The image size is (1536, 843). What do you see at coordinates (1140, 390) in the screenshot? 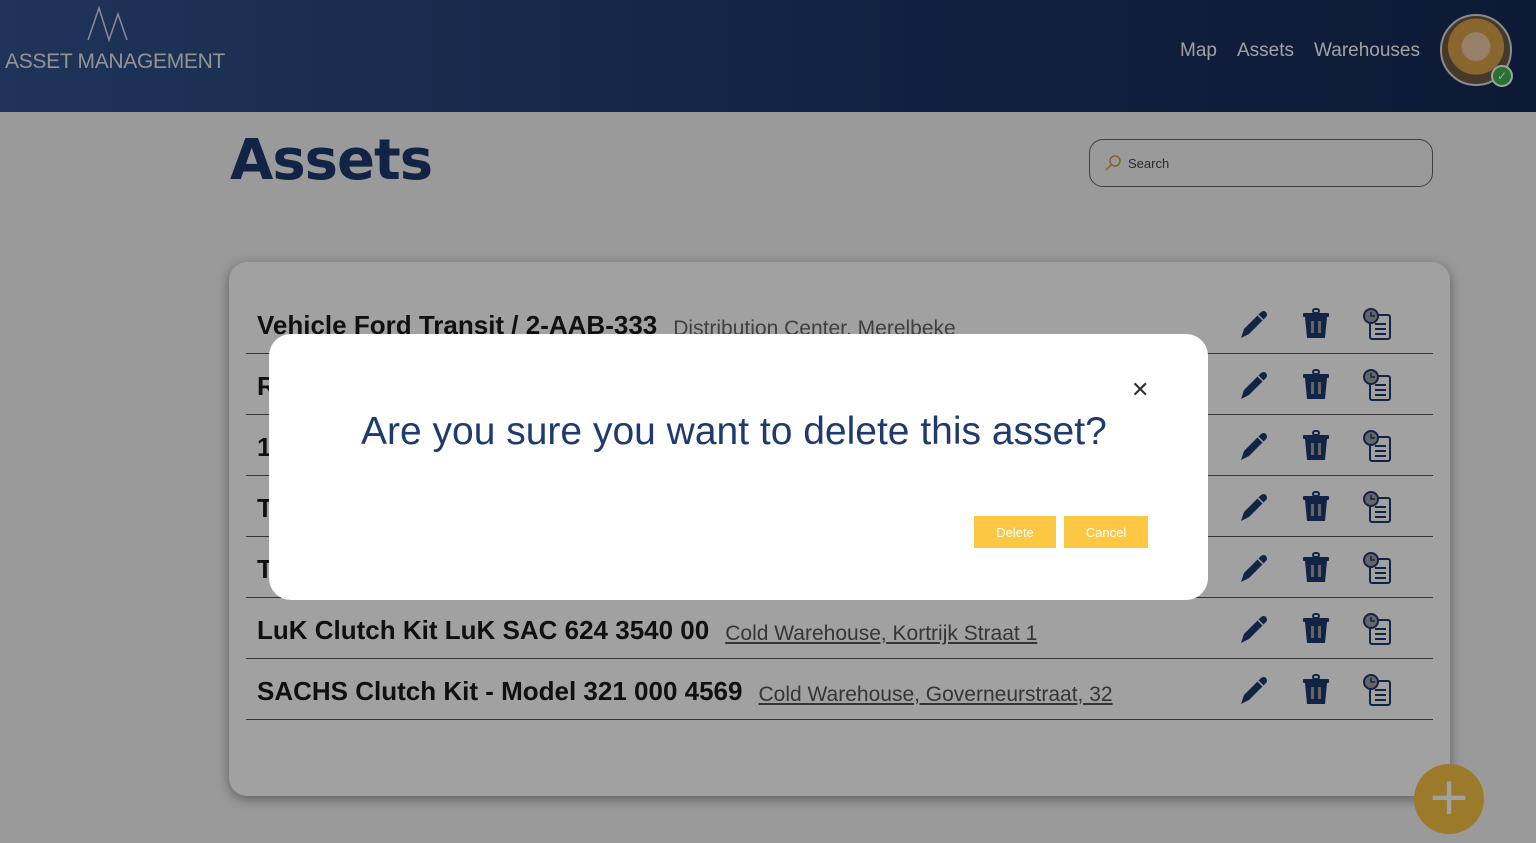
I see `close-icon: ✕` at bounding box center [1140, 390].